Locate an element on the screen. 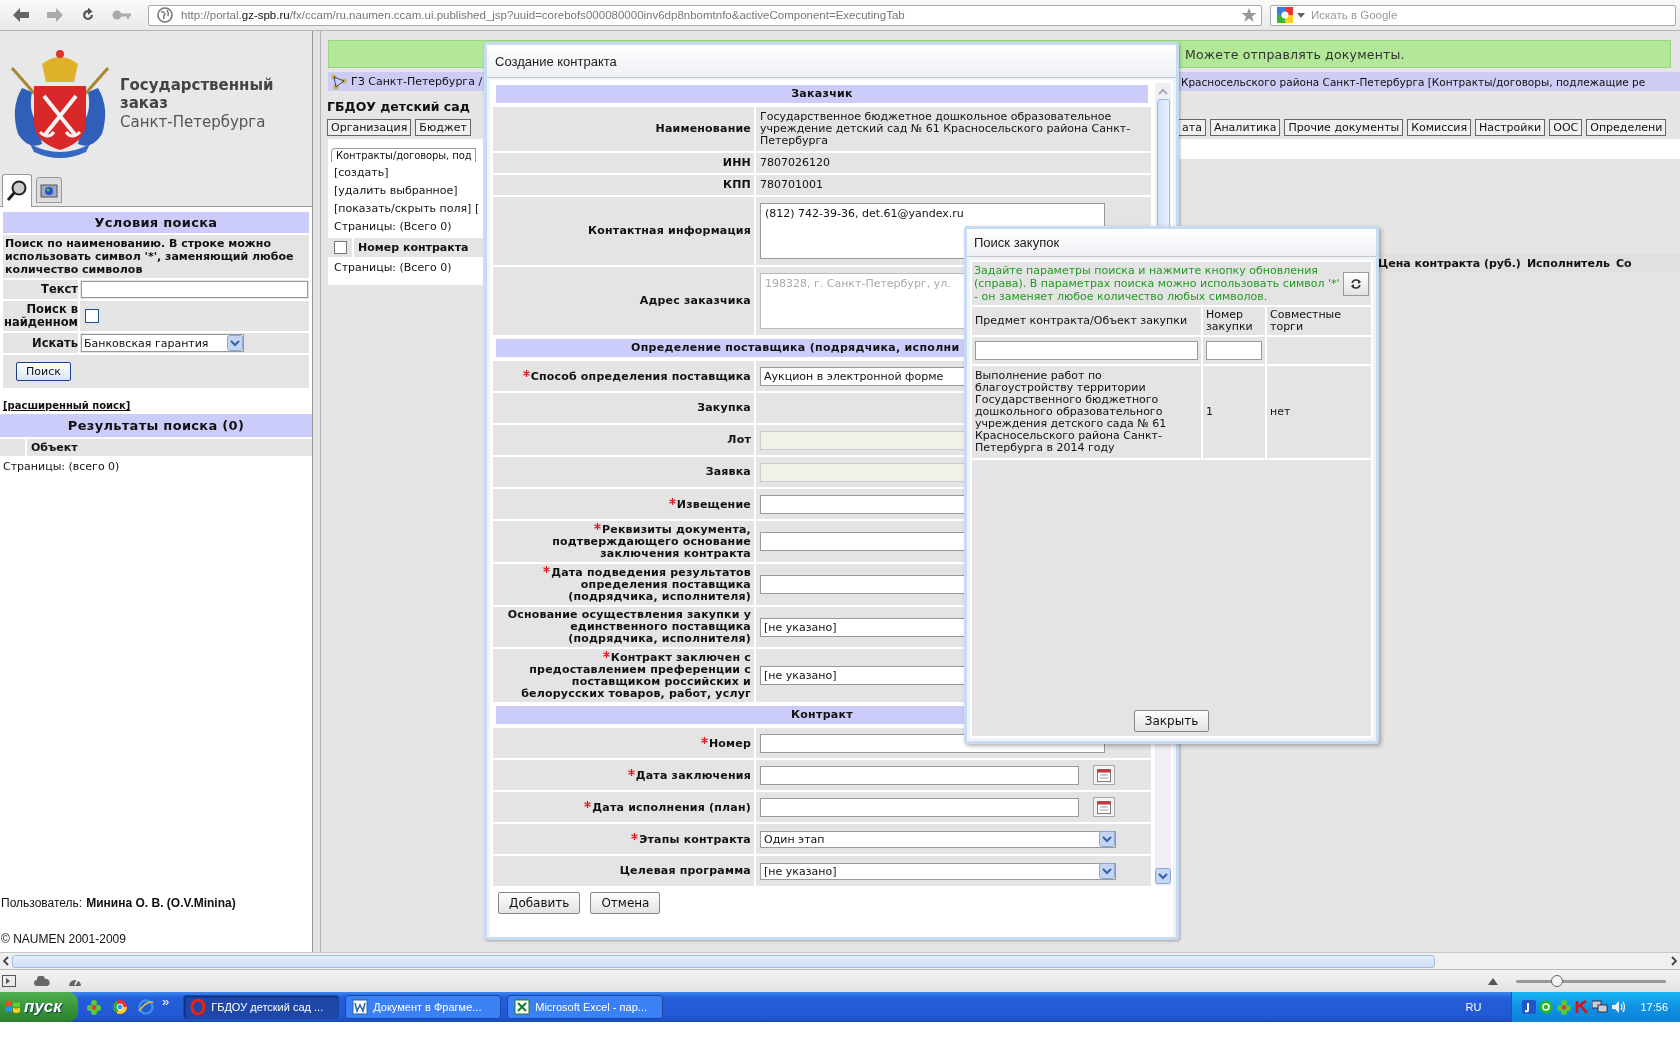 The image size is (1680, 1050). field-label: Дата заключения is located at coordinates (689, 775).